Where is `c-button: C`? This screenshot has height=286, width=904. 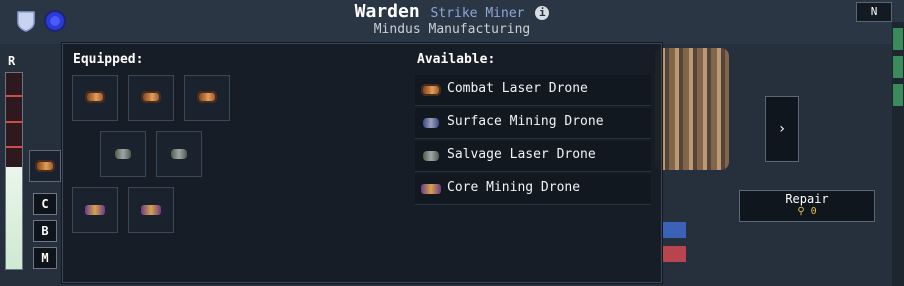
c-button: C is located at coordinates (45, 204).